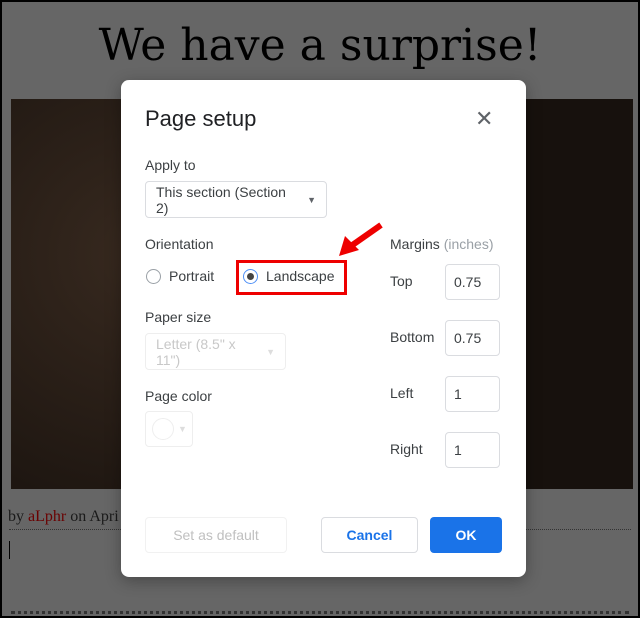 This screenshot has width=640, height=618. Describe the element at coordinates (192, 276) in the screenshot. I see `portrait-label: Portrait` at that location.